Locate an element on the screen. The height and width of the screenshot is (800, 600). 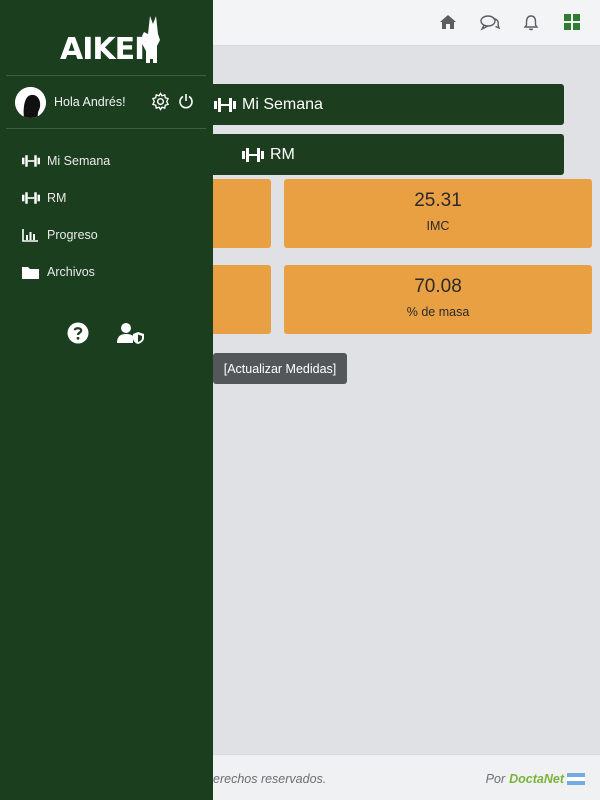
user-panel: Hola Andrés! is located at coordinates (110, 102).